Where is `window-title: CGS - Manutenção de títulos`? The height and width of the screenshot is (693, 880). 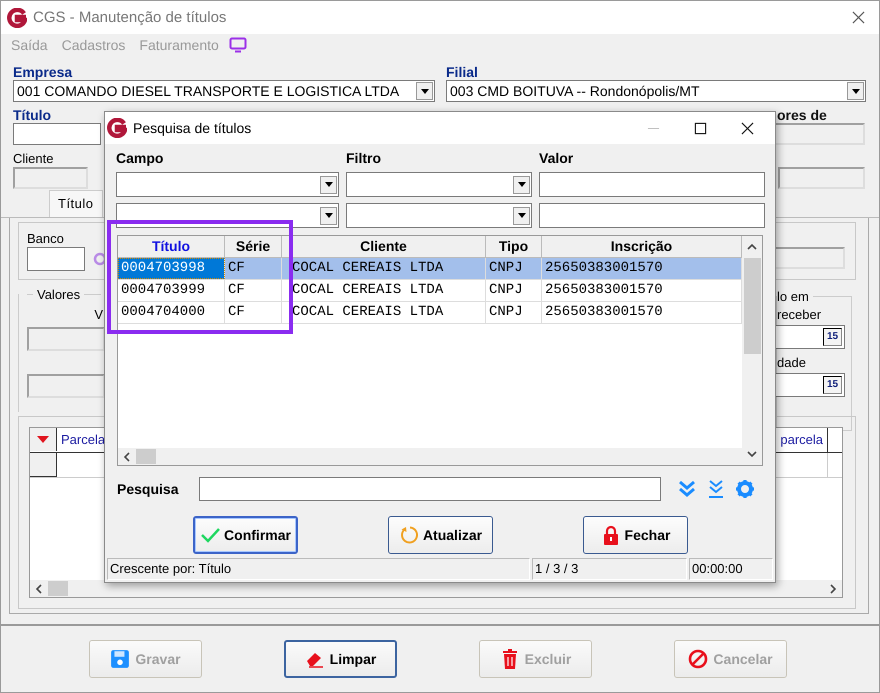 window-title: CGS - Manutenção de títulos is located at coordinates (130, 17).